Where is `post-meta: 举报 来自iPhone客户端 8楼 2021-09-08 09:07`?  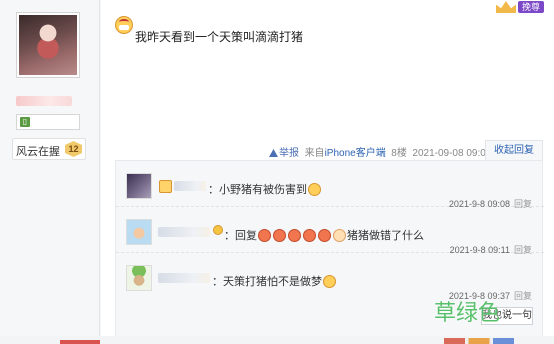
post-meta: 举报 来自iPhone客户端 8楼 2021-09-08 09:07 is located at coordinates (380, 151).